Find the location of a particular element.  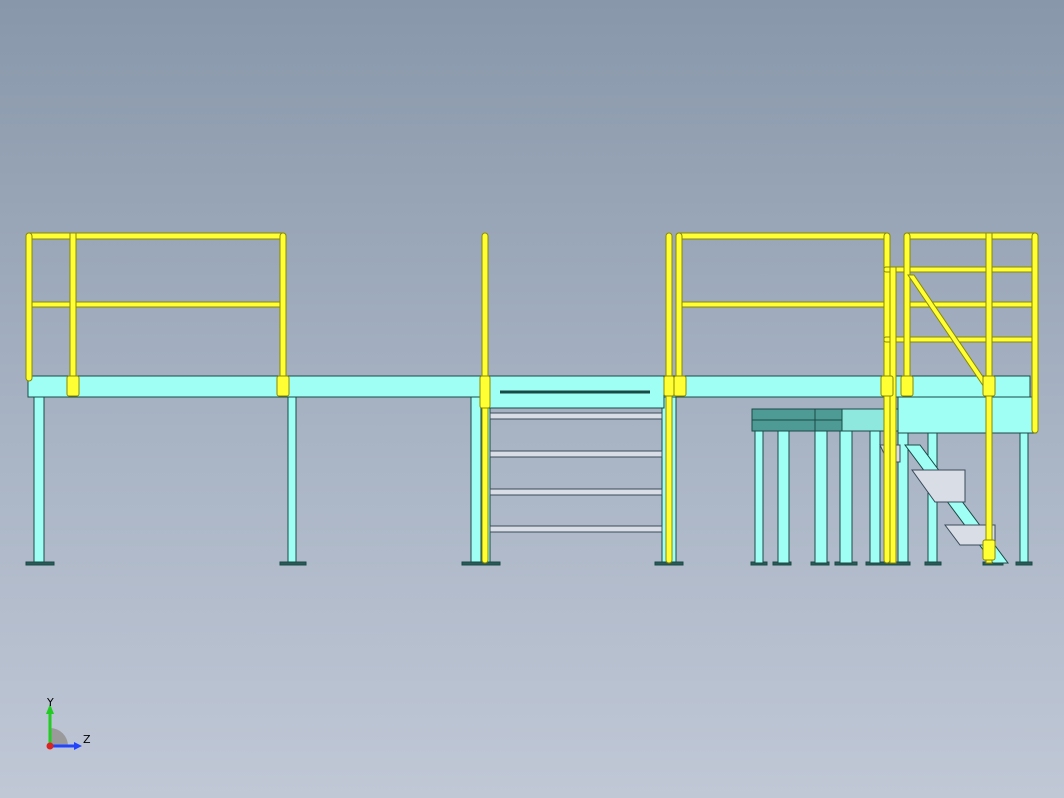

side-beam is located at coordinates (965, 415).